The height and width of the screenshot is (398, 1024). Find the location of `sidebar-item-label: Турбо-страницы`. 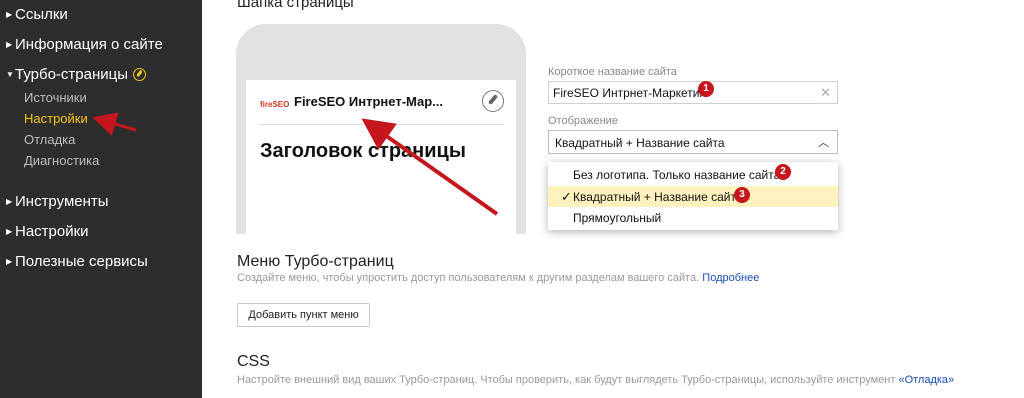

sidebar-item-label: Турбо-страницы is located at coordinates (72, 74).